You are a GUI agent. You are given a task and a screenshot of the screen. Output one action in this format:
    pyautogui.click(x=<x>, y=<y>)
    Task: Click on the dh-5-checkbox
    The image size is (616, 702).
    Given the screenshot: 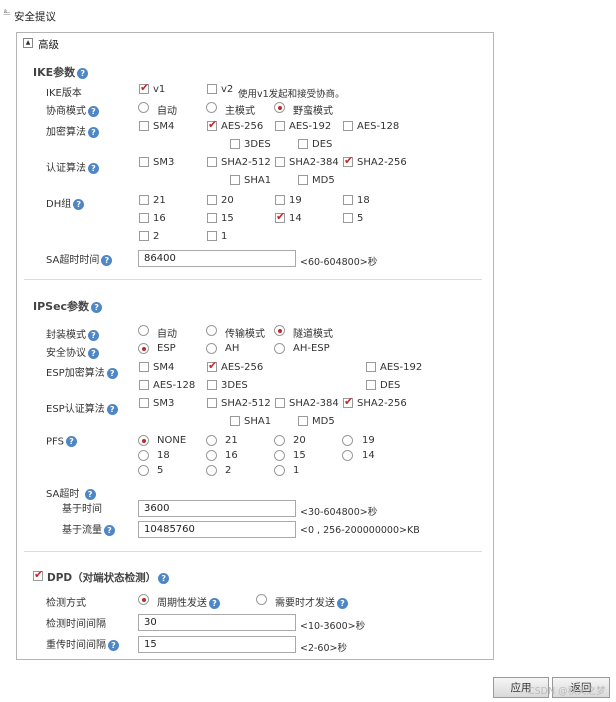 What is the action you would take?
    pyautogui.click(x=348, y=218)
    